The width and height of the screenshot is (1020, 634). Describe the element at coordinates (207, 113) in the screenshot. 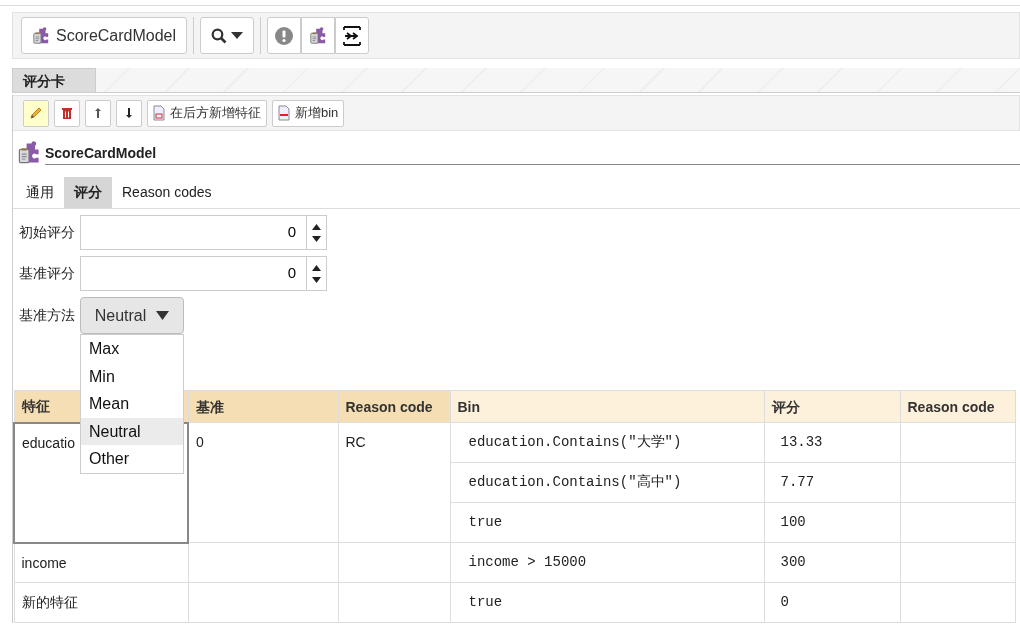

I see `add-feature-button: 在后方新增特征` at that location.